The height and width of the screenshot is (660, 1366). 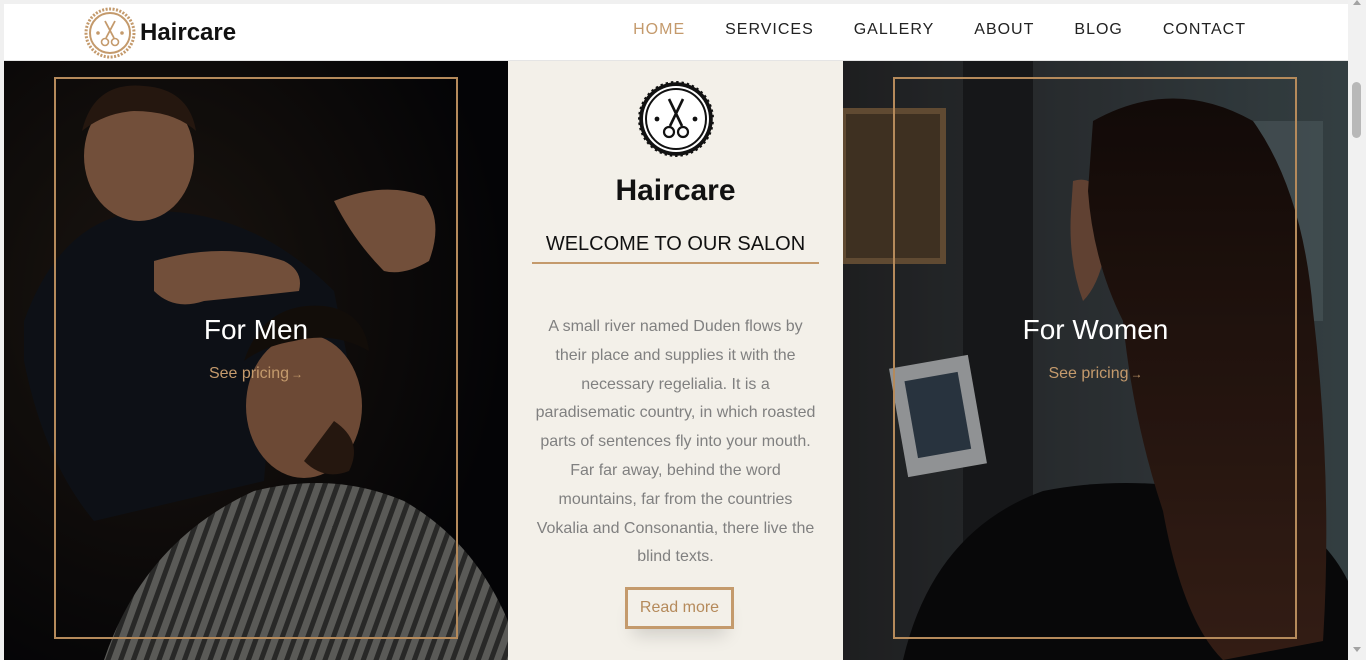 I want to click on scrollbar-thumb, so click(x=1356, y=110).